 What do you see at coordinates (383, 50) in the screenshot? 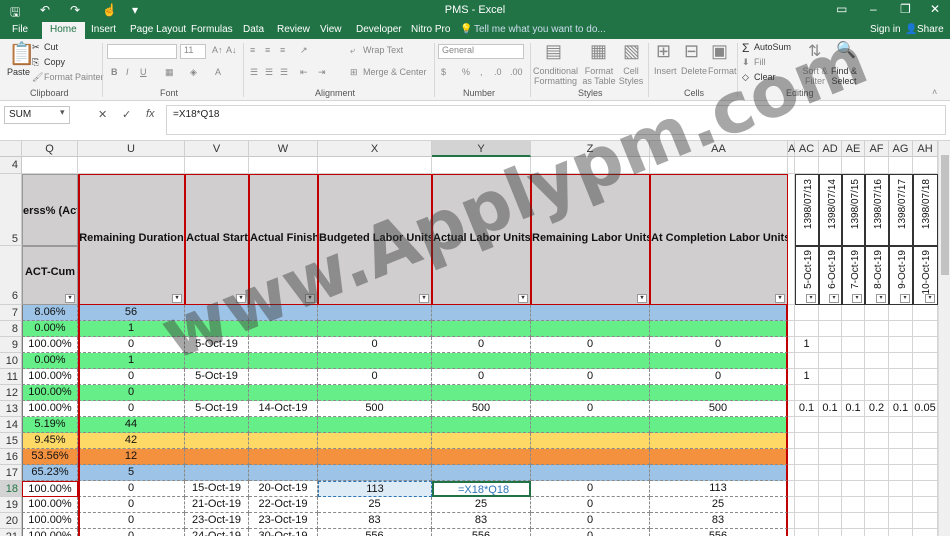
I see `wrap-text-button: Wrap Text` at bounding box center [383, 50].